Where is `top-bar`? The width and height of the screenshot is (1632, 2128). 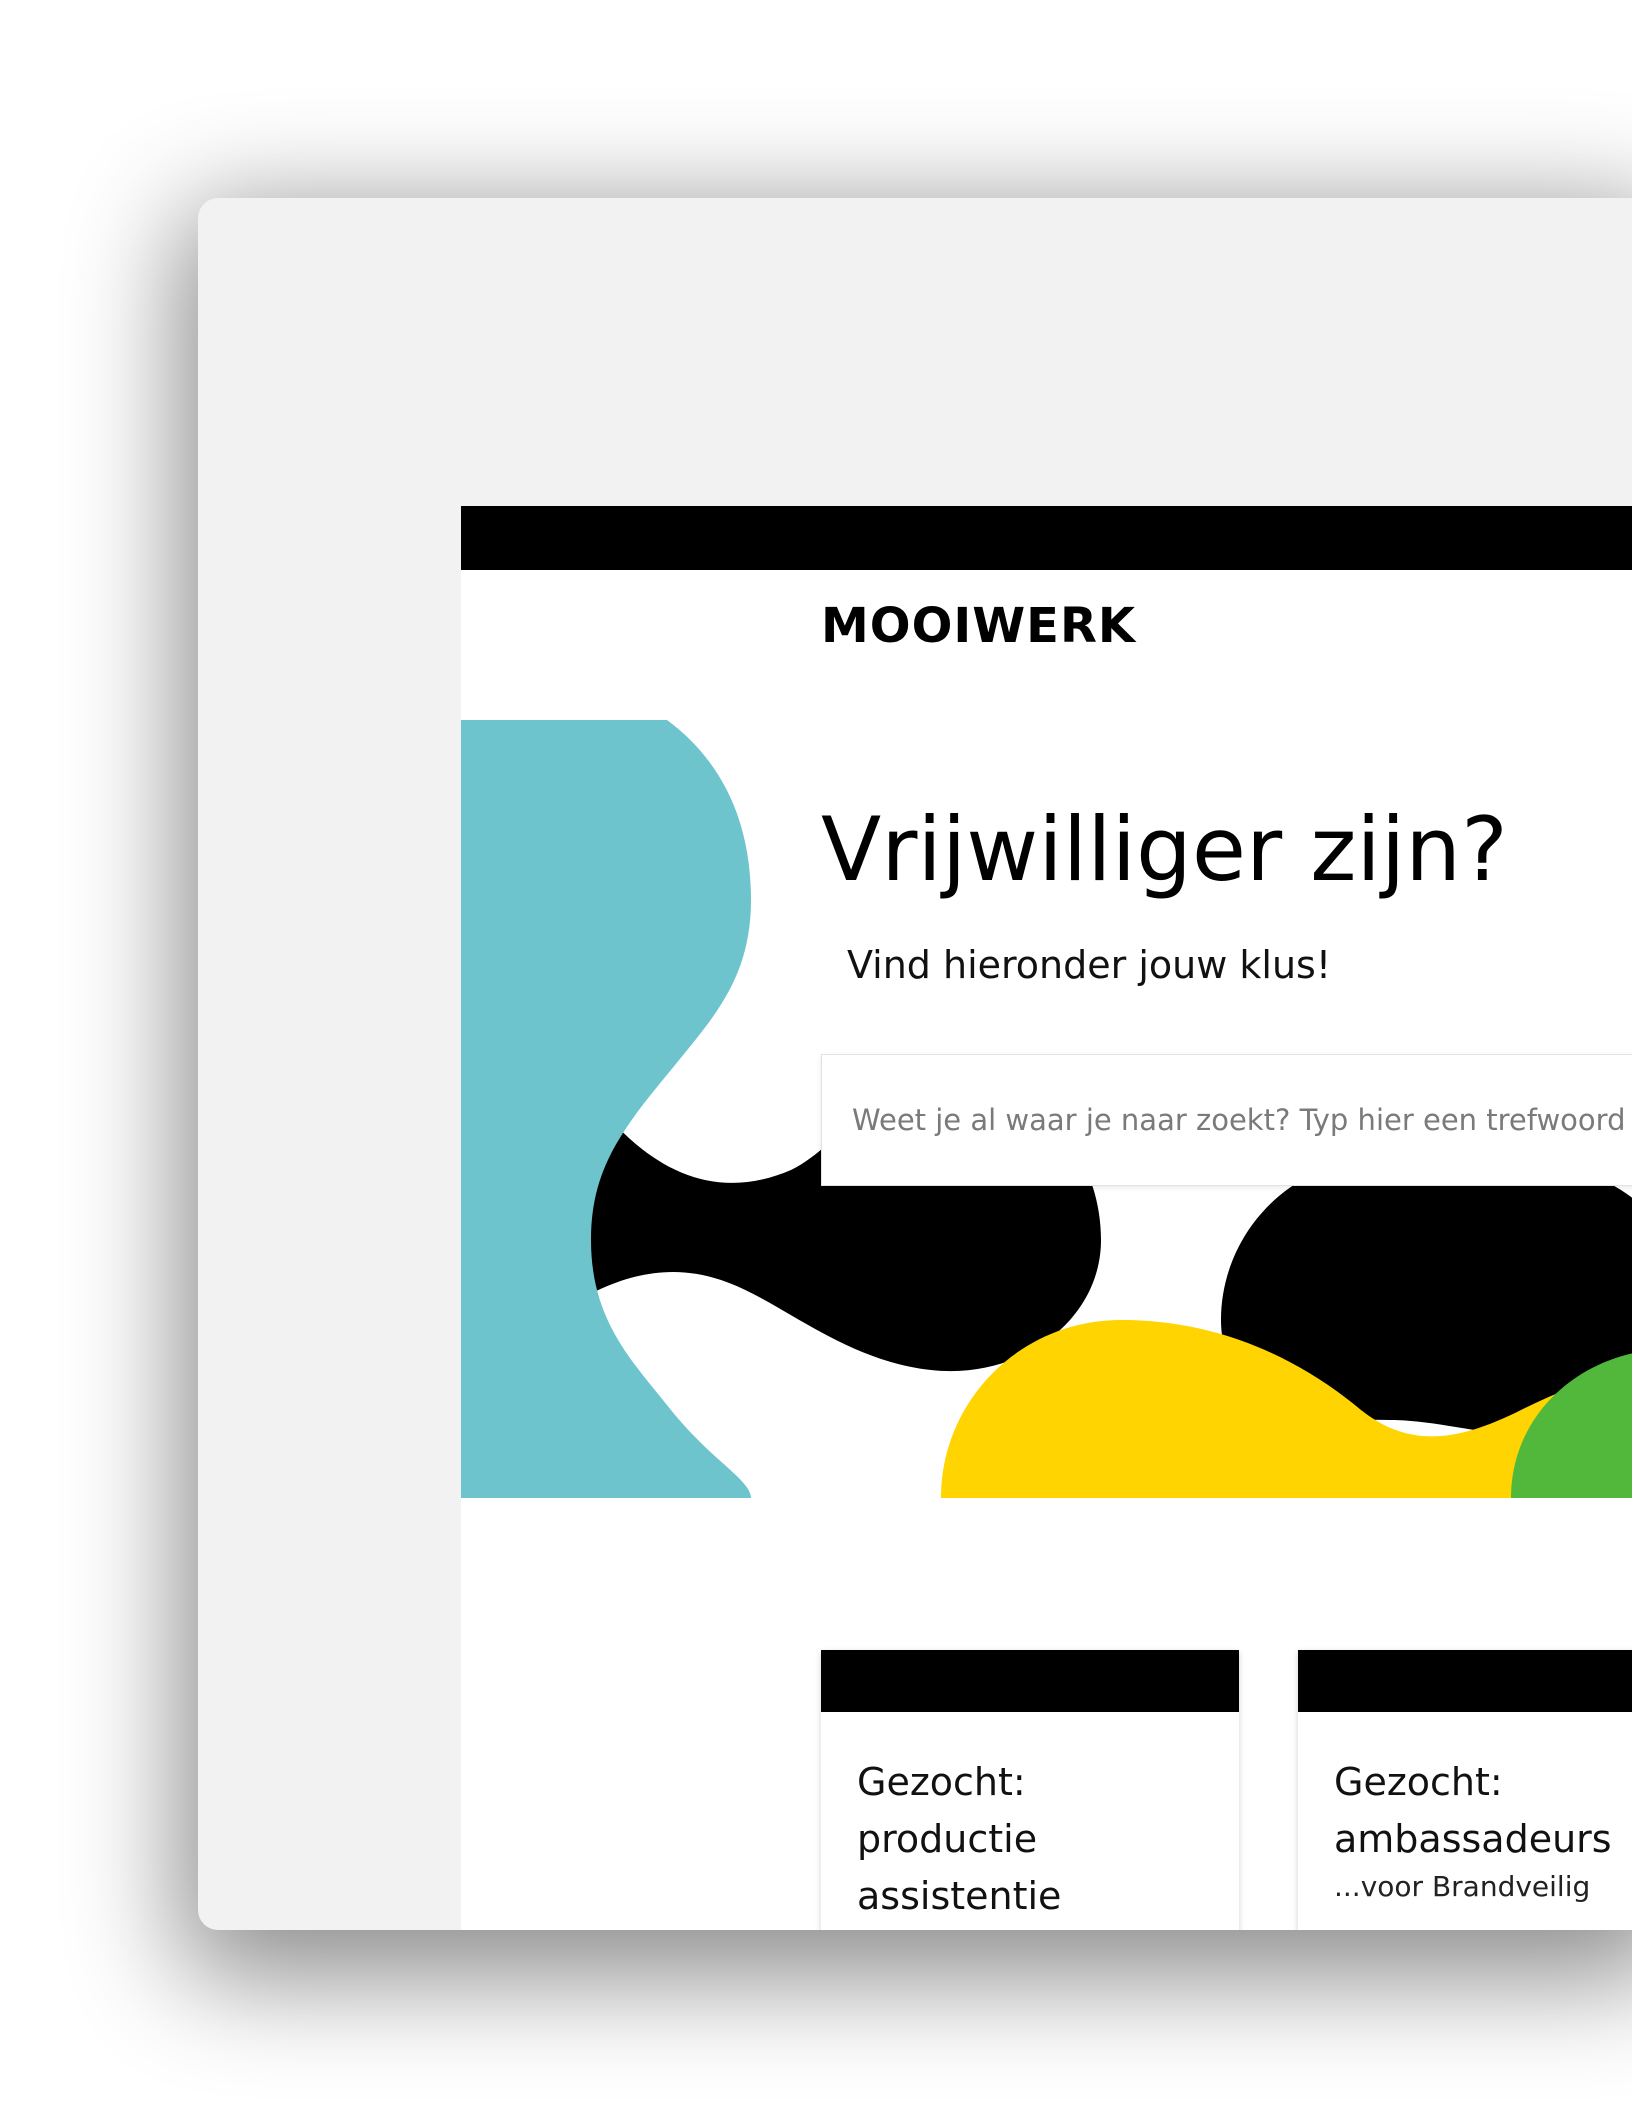
top-bar is located at coordinates (1046, 538).